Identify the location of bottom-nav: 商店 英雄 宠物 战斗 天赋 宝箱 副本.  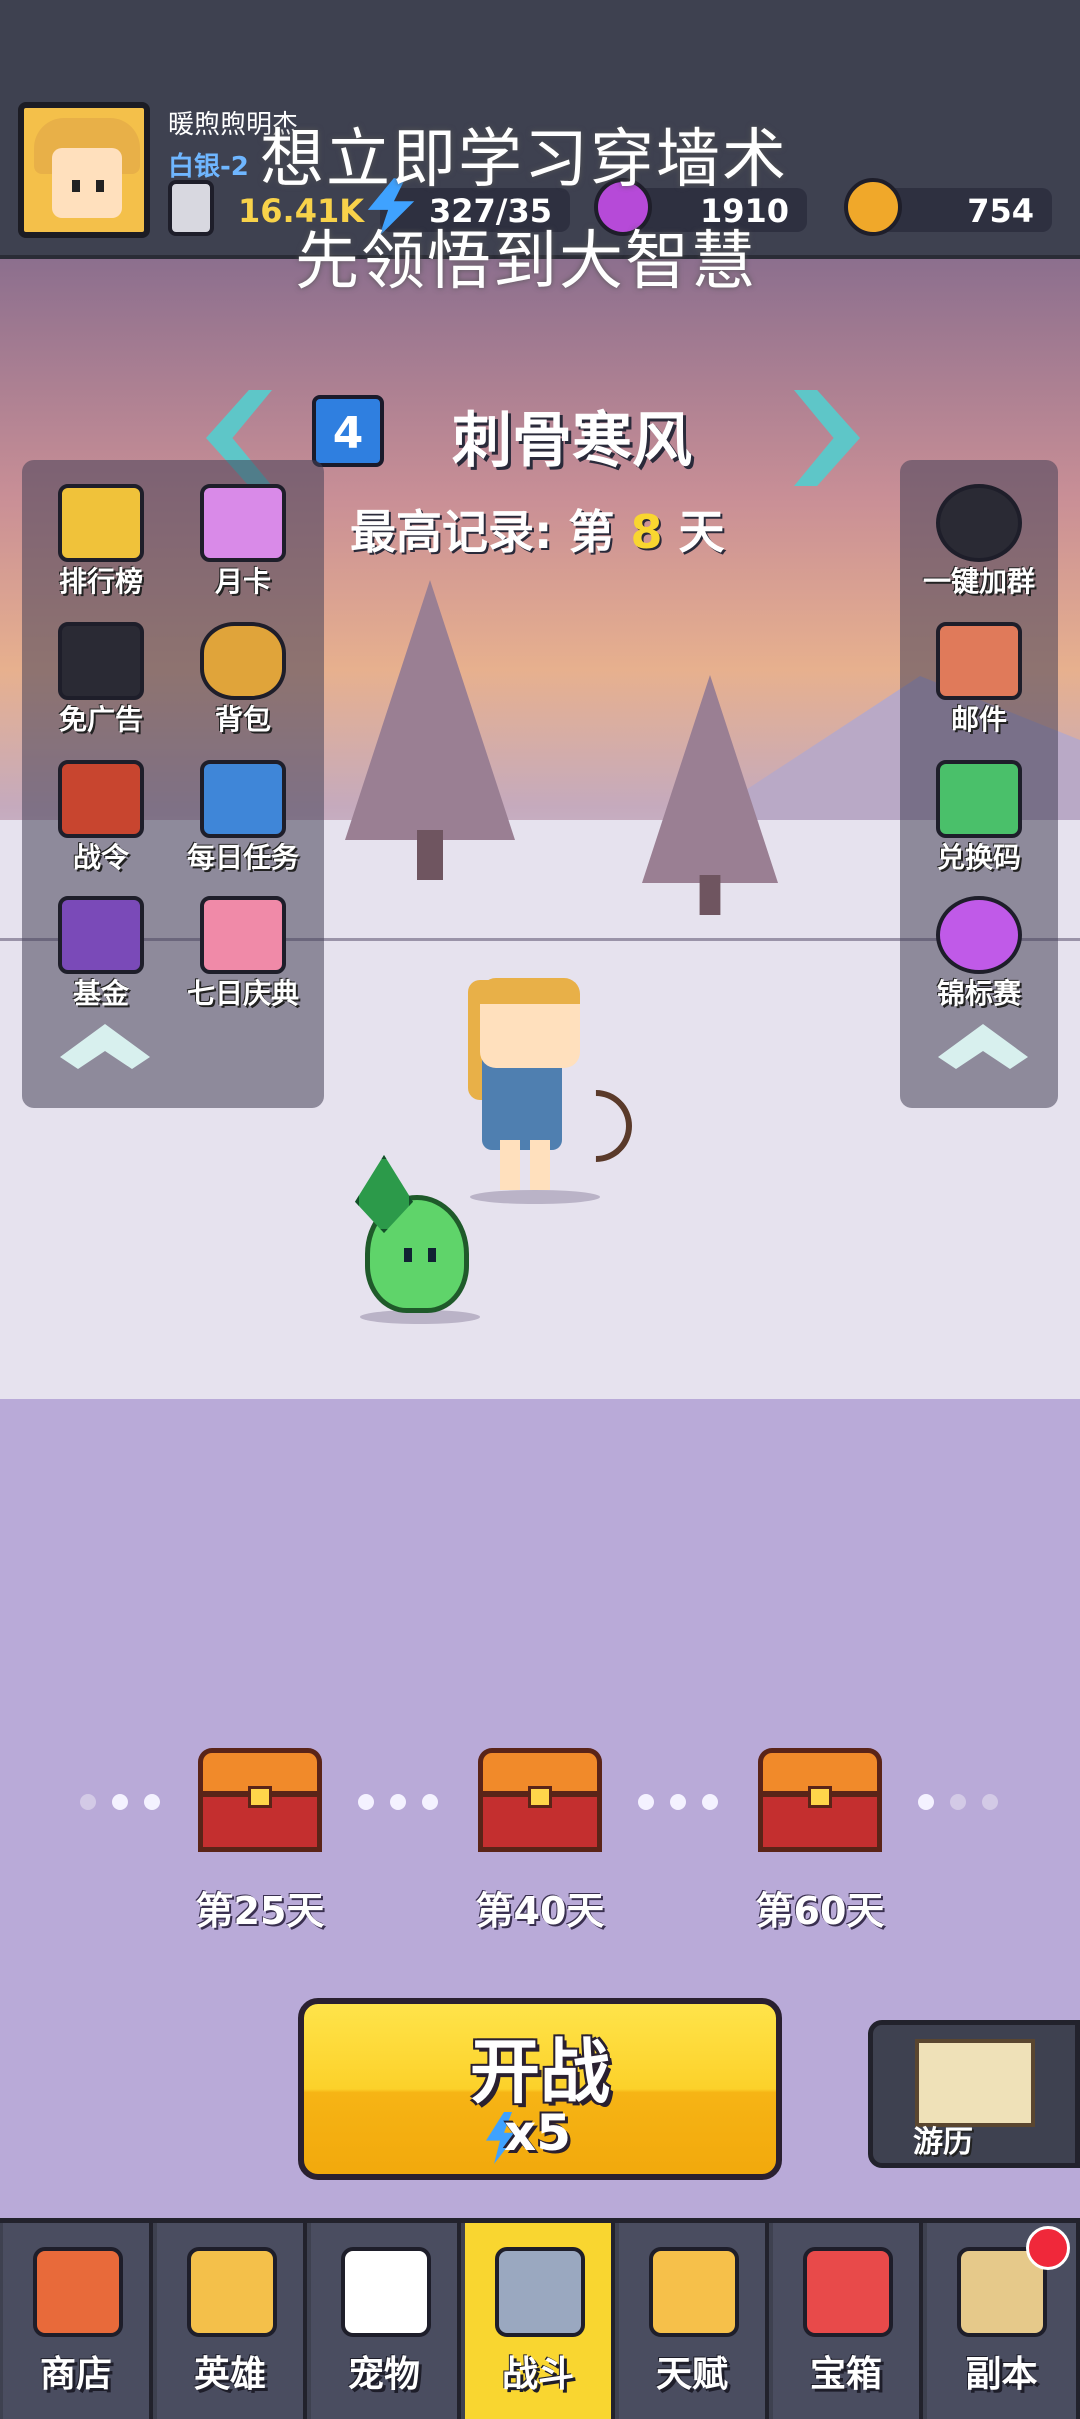
(540, 2318).